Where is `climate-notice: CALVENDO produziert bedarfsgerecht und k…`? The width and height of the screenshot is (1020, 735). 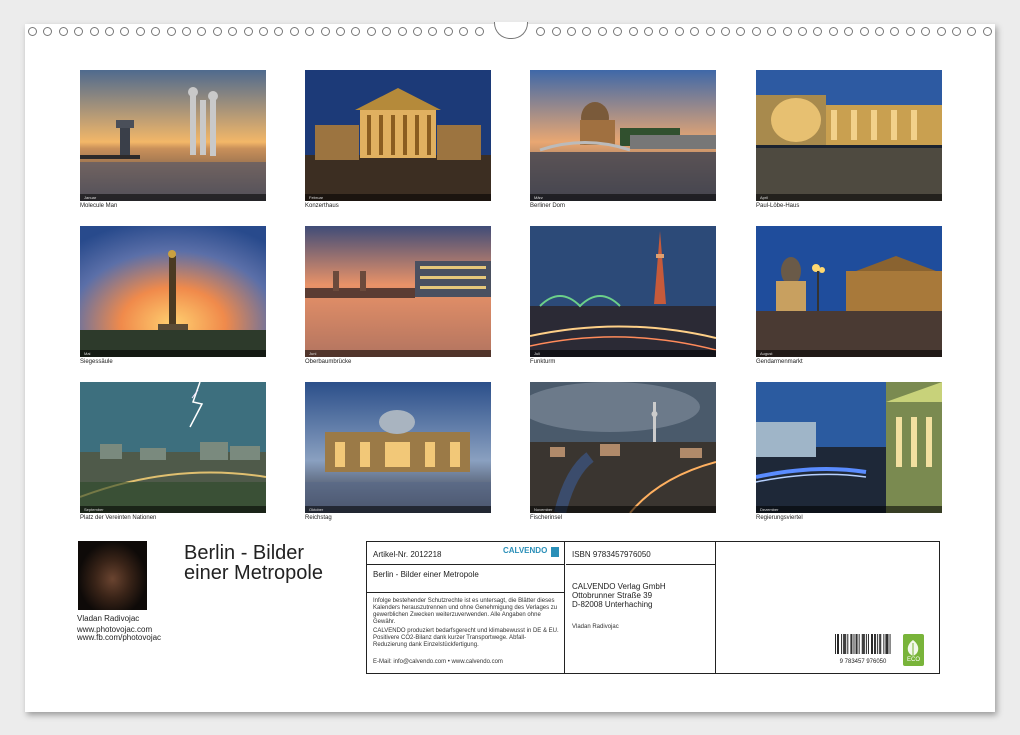
climate-notice: CALVENDO produziert bedarfsgerecht und k… is located at coordinates (466, 638).